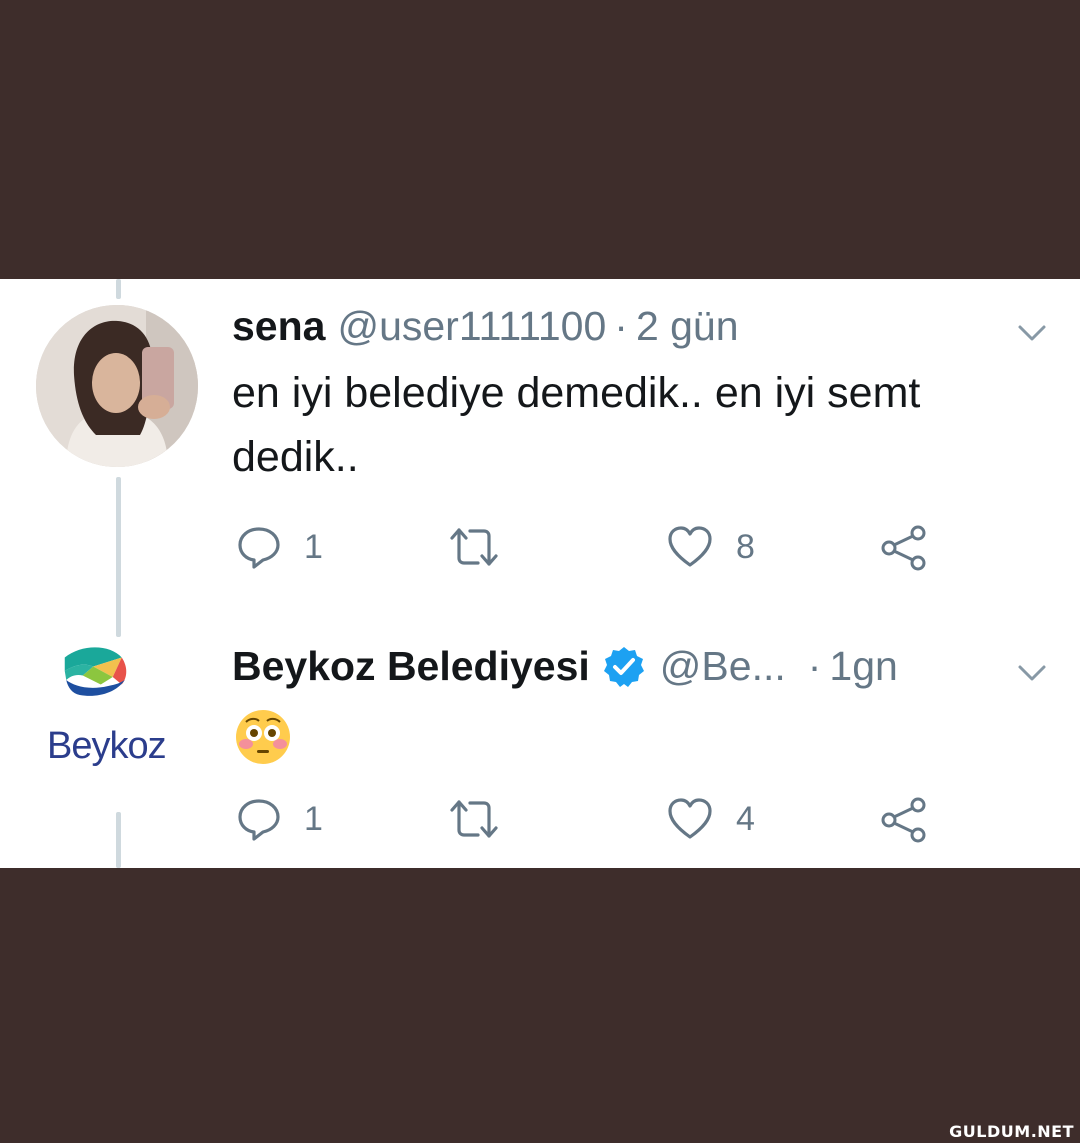 The image size is (1080, 1143). What do you see at coordinates (687, 326) in the screenshot?
I see `timestamp: 2 gün` at bounding box center [687, 326].